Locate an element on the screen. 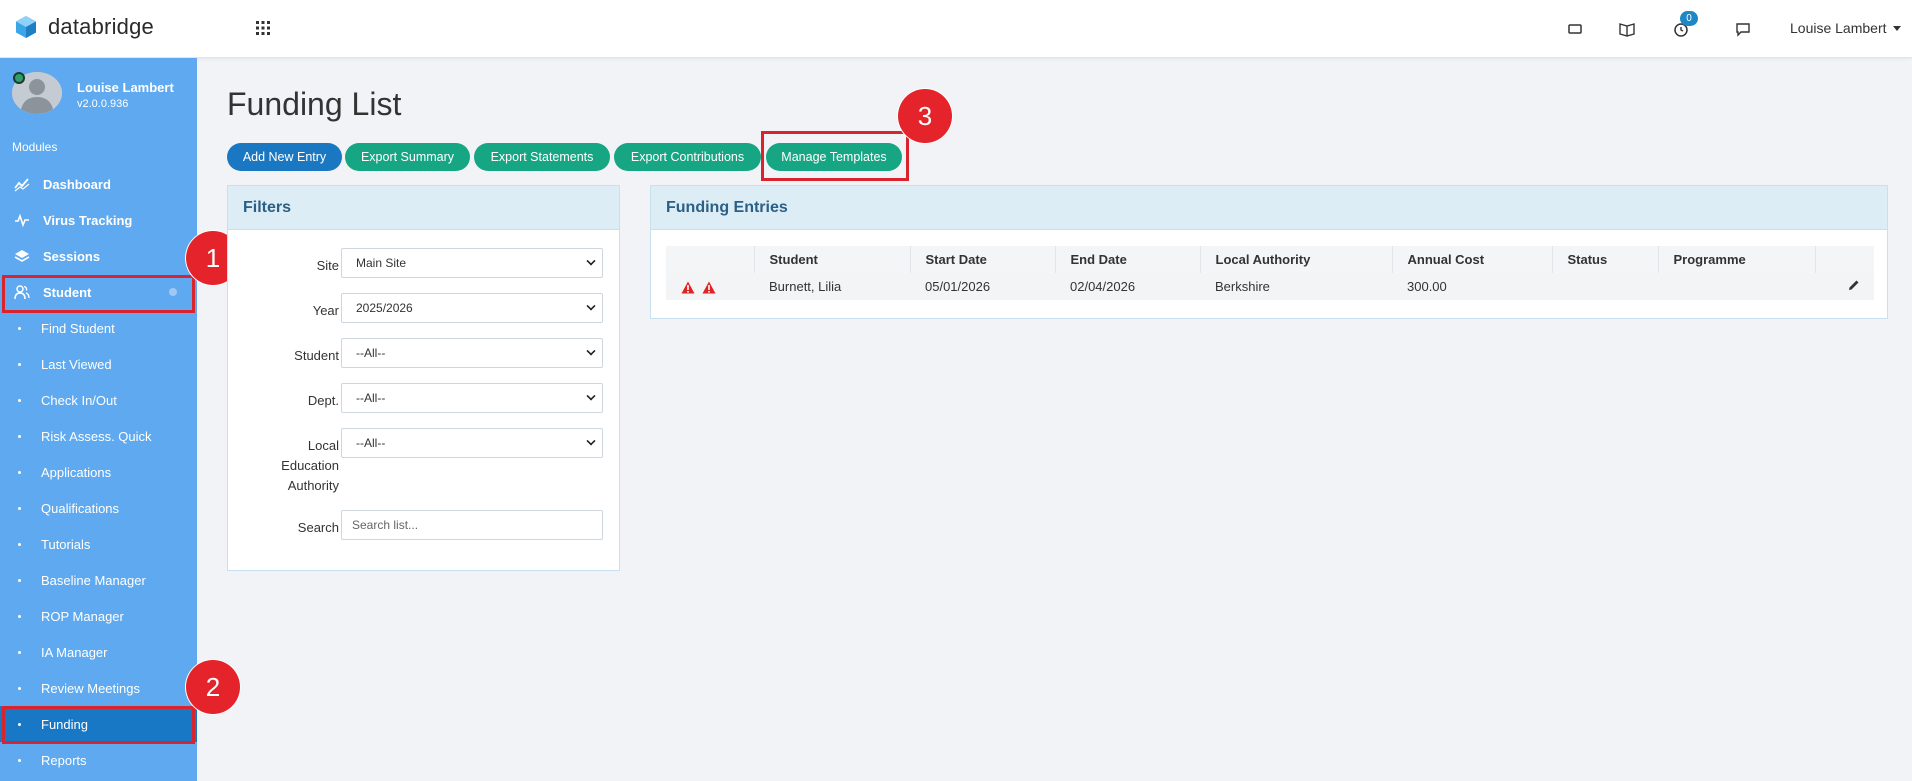 This screenshot has width=1912, height=781. sidebar-item-risk-assess: Risk Assess. Quick is located at coordinates (98, 436).